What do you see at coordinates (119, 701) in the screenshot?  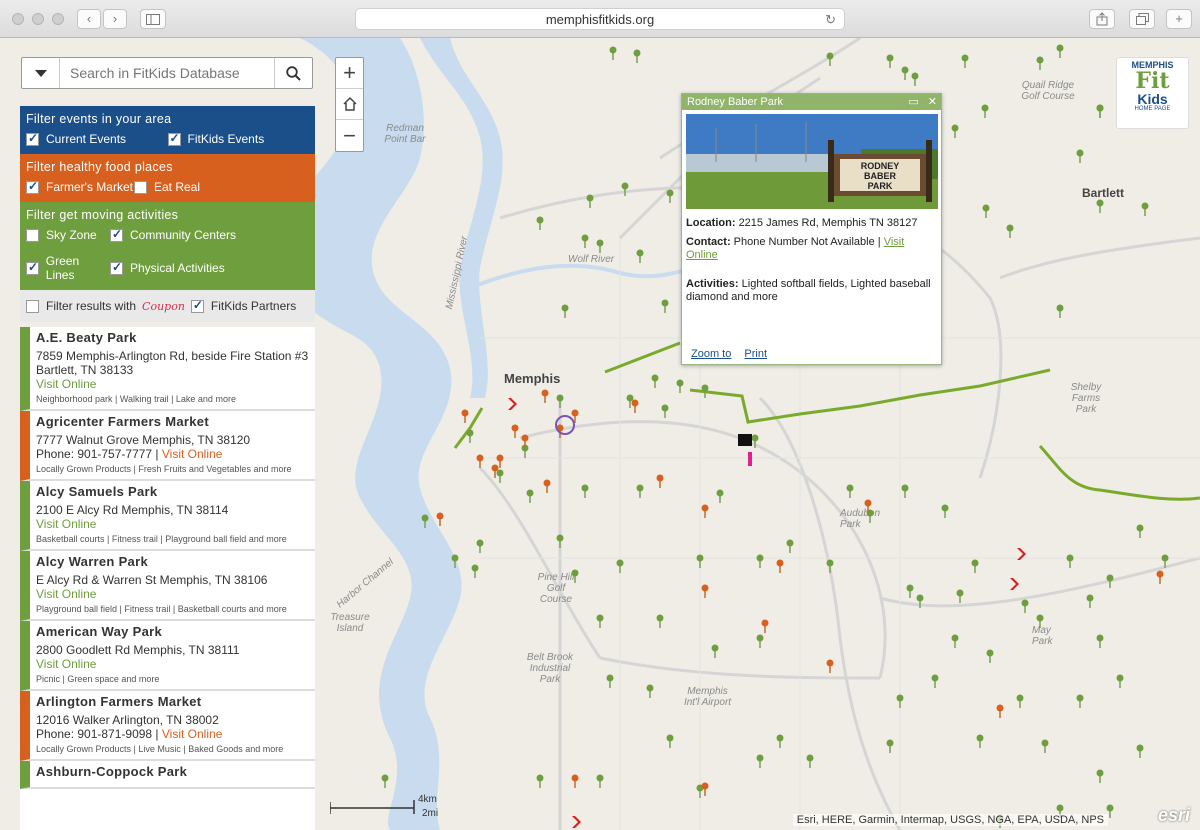 I see `item-title: Arlington Farmers Market` at bounding box center [119, 701].